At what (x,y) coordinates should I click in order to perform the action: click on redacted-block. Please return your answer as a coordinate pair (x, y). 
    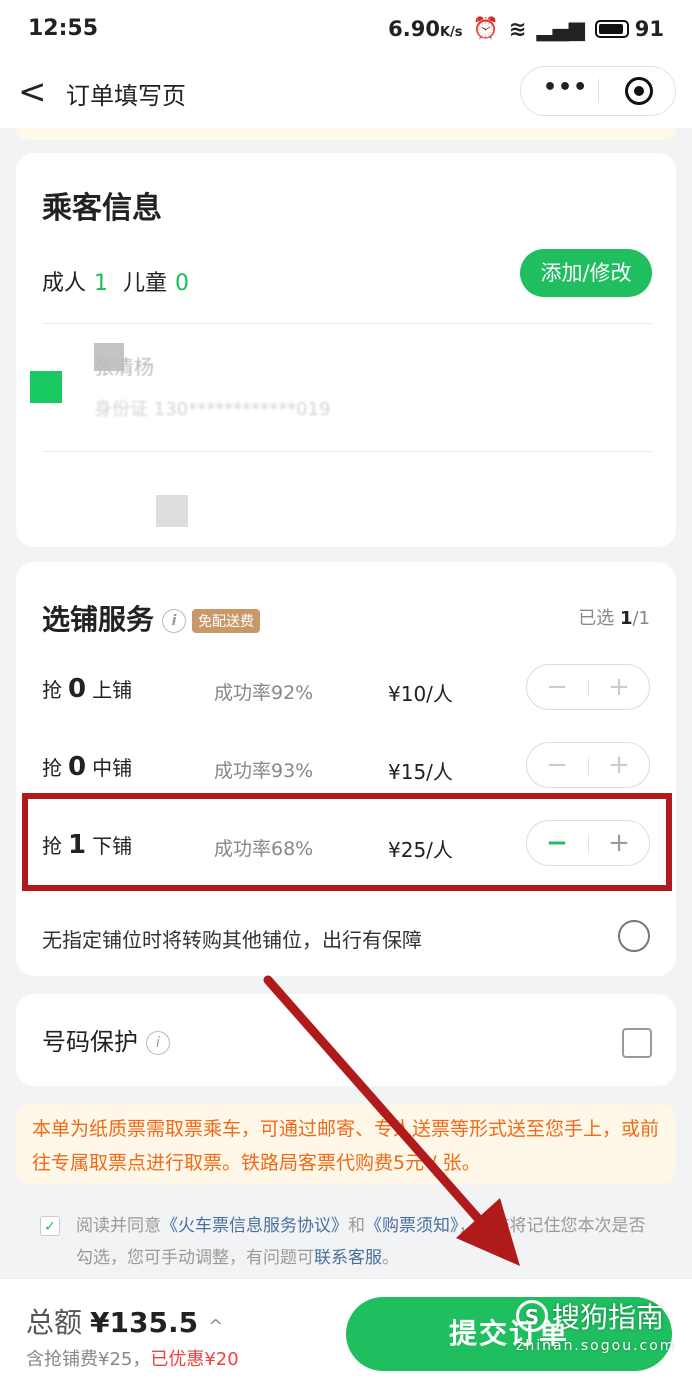
    Looking at the image, I should click on (172, 511).